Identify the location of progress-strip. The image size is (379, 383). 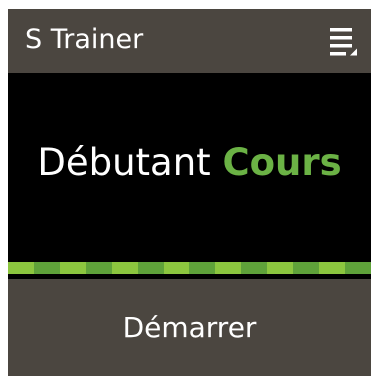
(189, 268).